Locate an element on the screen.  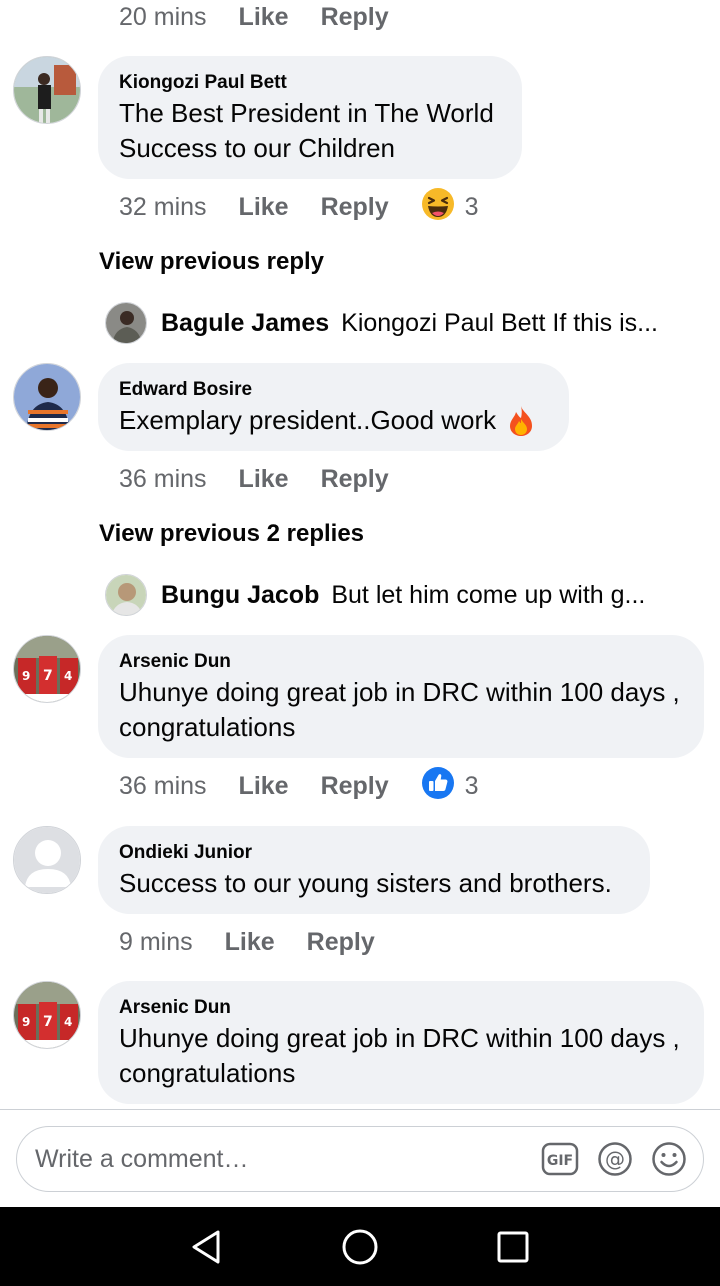
comment-text-line: Exemplary president..Good work is located at coordinates (308, 420).